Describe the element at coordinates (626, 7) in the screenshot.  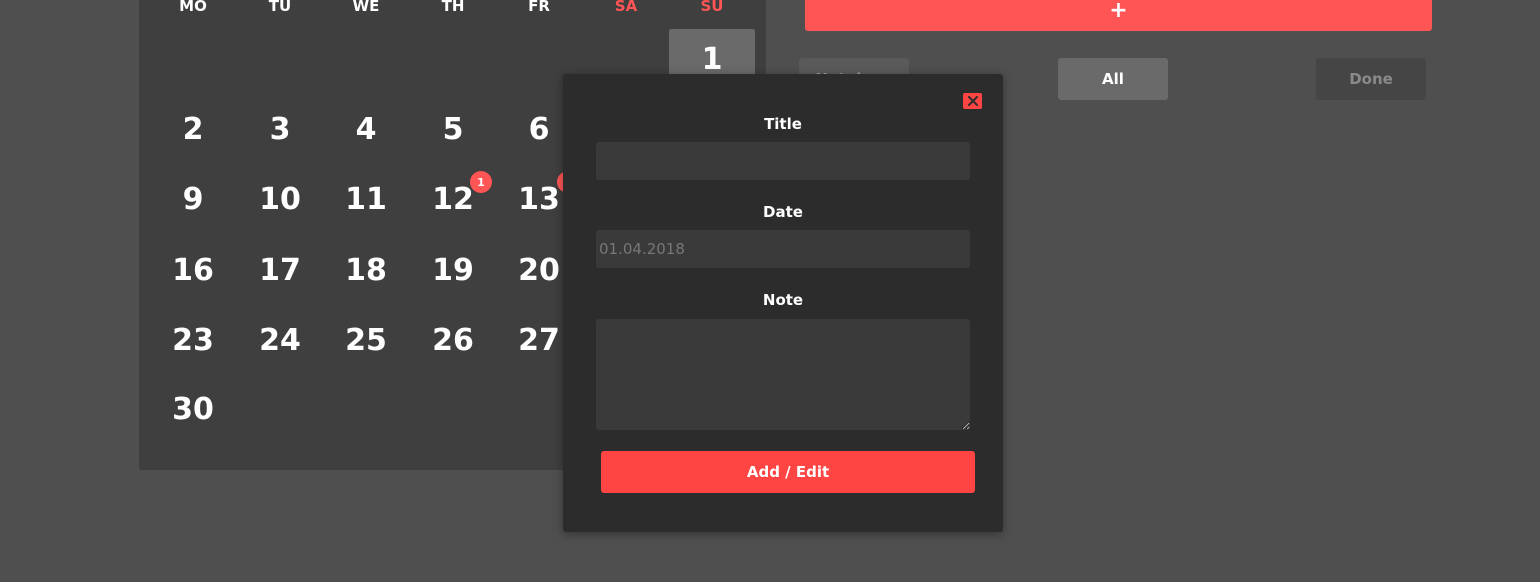
I see `weekday-sa: SA` at that location.